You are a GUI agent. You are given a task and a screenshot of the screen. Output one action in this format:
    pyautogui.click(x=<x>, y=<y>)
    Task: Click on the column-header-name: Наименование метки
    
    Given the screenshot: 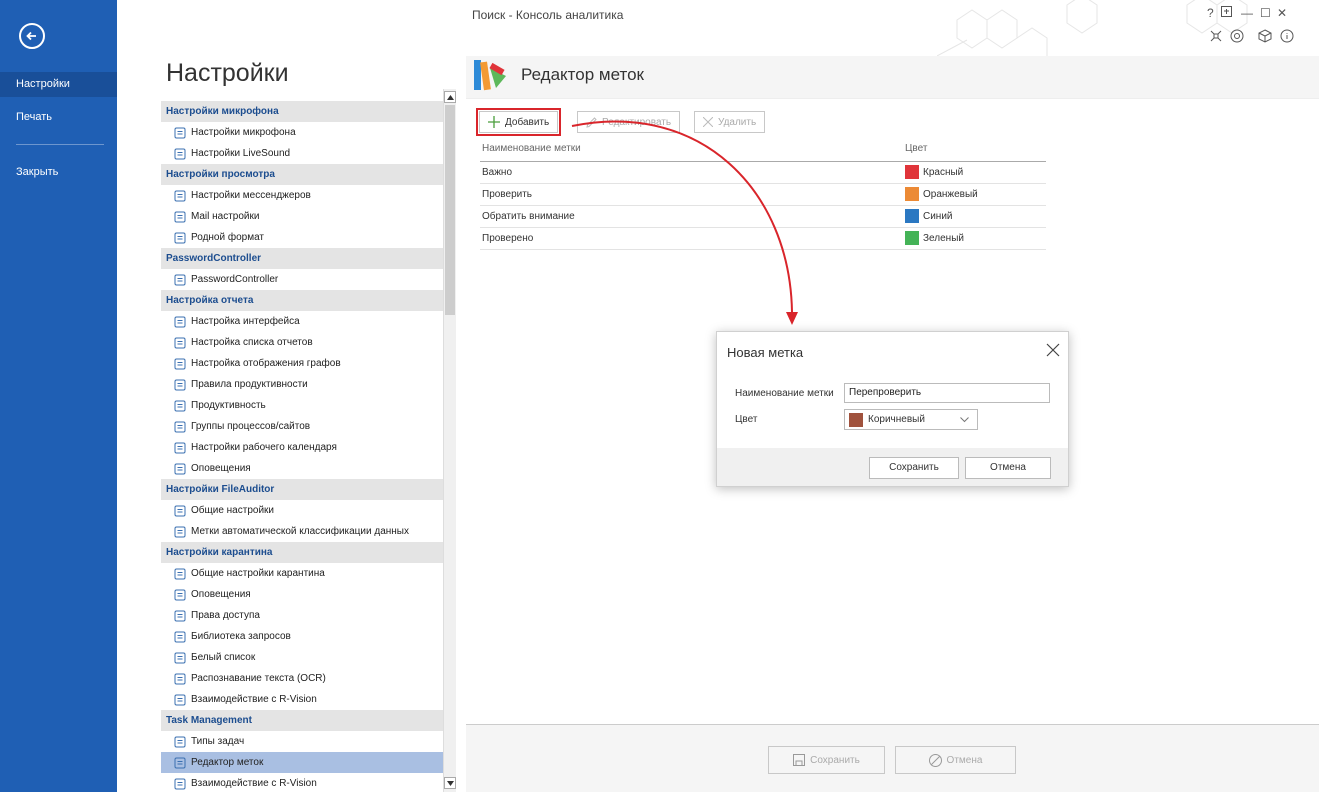 What is the action you would take?
    pyautogui.click(x=531, y=148)
    